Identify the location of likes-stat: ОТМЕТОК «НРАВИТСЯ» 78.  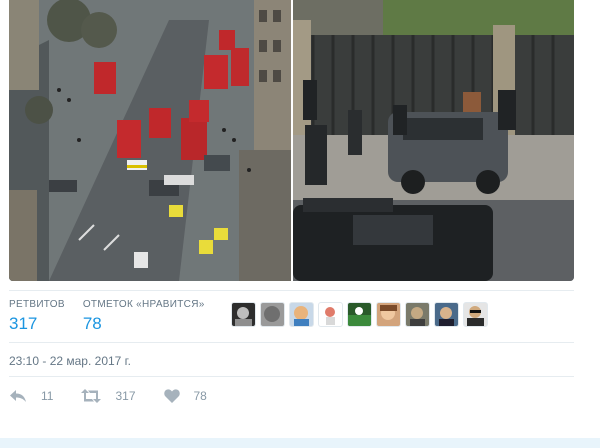
(144, 316).